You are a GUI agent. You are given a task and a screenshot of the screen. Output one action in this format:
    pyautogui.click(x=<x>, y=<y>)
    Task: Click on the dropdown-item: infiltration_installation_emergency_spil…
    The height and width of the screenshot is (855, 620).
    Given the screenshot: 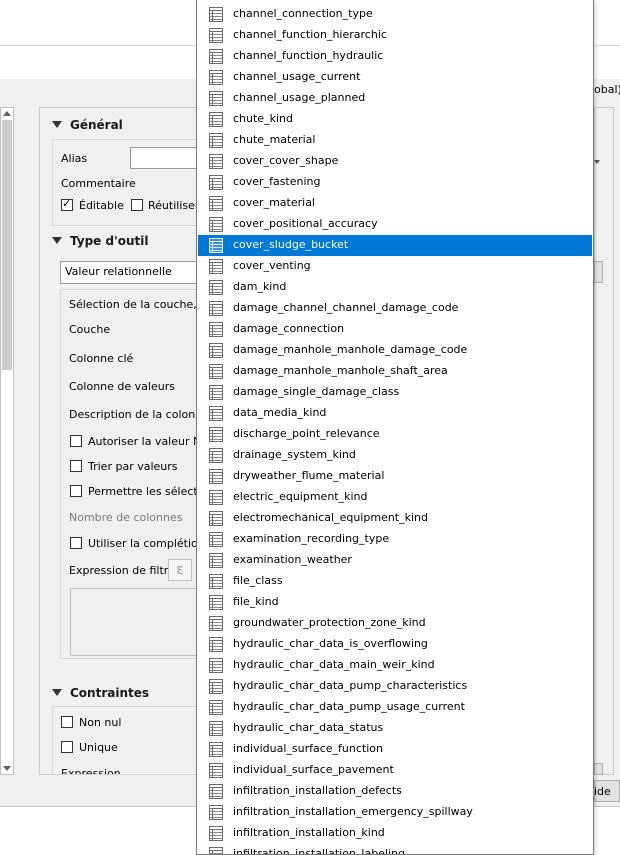 What is the action you would take?
    pyautogui.click(x=395, y=812)
    